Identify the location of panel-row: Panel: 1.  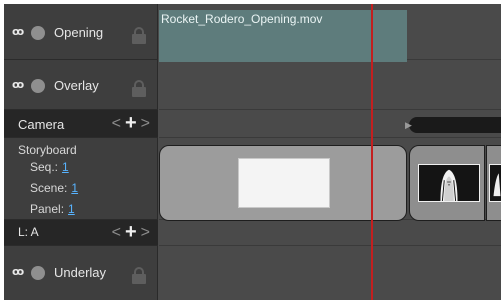
(52, 209).